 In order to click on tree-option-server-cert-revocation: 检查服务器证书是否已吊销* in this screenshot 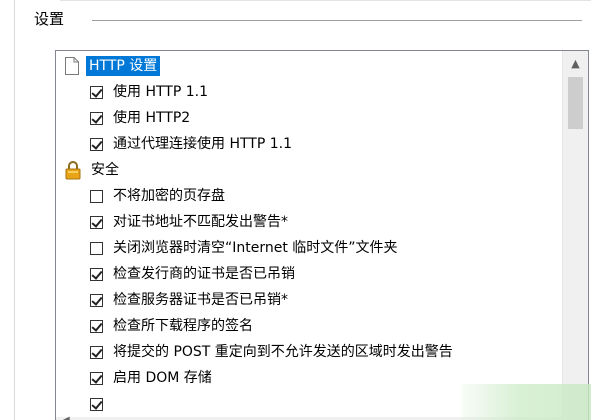, I will do `click(189, 300)`.